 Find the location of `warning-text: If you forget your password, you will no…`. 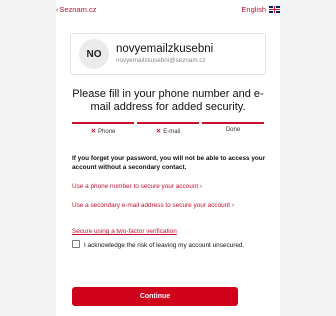

warning-text: If you forget your password, you will no… is located at coordinates (169, 163).